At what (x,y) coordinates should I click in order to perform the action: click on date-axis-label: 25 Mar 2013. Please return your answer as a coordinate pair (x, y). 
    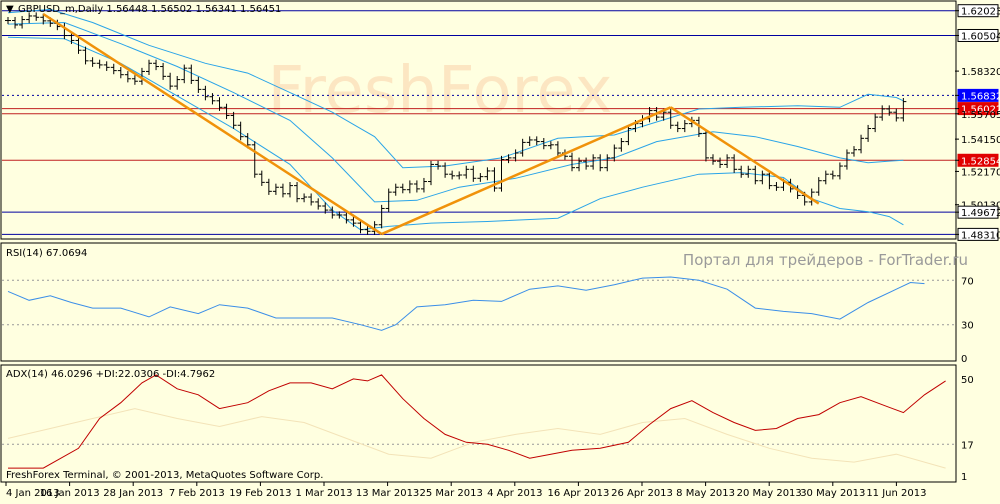
    Looking at the image, I should click on (450, 493).